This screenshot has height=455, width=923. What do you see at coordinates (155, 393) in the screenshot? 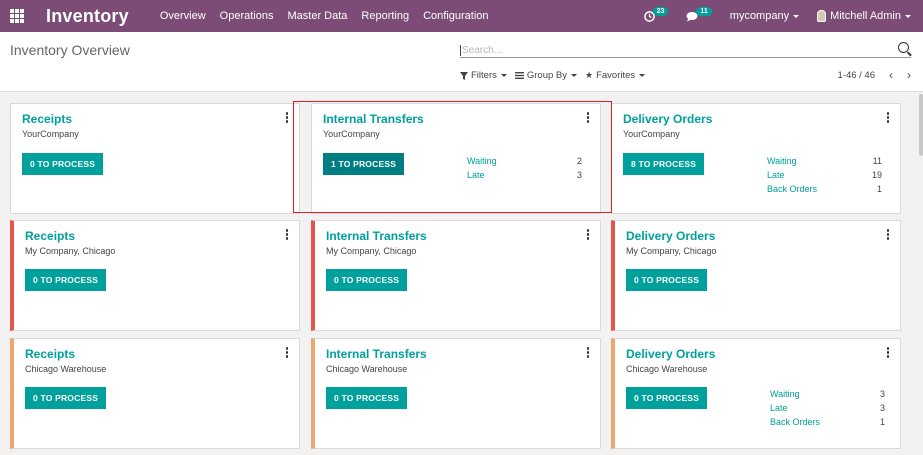
I see `card-receipts-chicago-warehouse: Receipts Chicago Warehouse 0 TO PROCESS` at bounding box center [155, 393].